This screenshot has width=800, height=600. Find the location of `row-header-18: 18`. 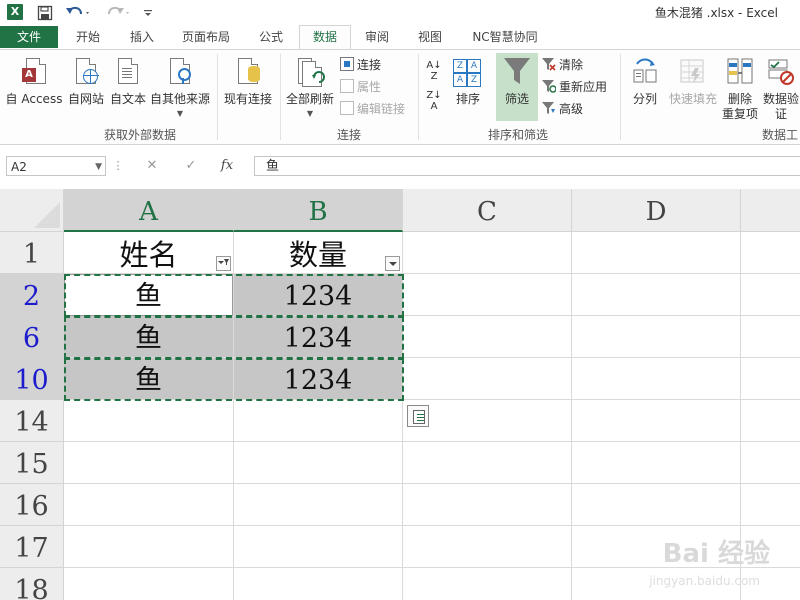

row-header-18: 18 is located at coordinates (32, 584).